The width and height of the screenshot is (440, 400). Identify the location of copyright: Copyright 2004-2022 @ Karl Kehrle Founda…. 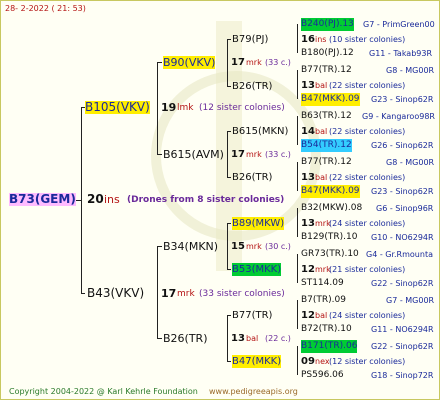
(103, 391).